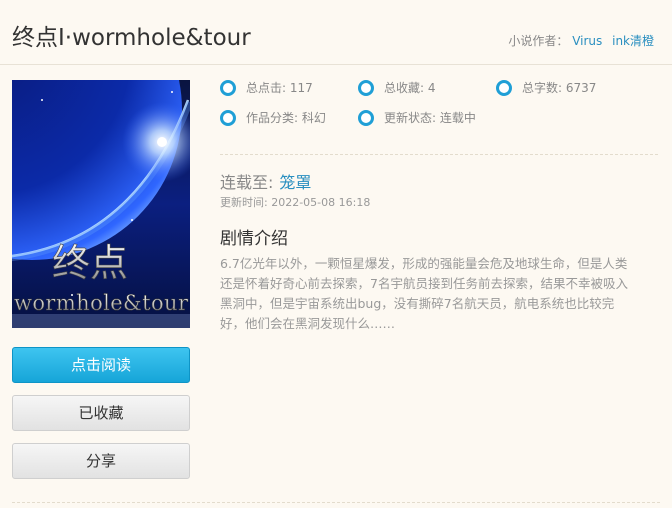 This screenshot has height=508, width=672. I want to click on header: 终点Ⅰ·wormhole&tour 小说作者： Virus ink清橙, so click(336, 32).